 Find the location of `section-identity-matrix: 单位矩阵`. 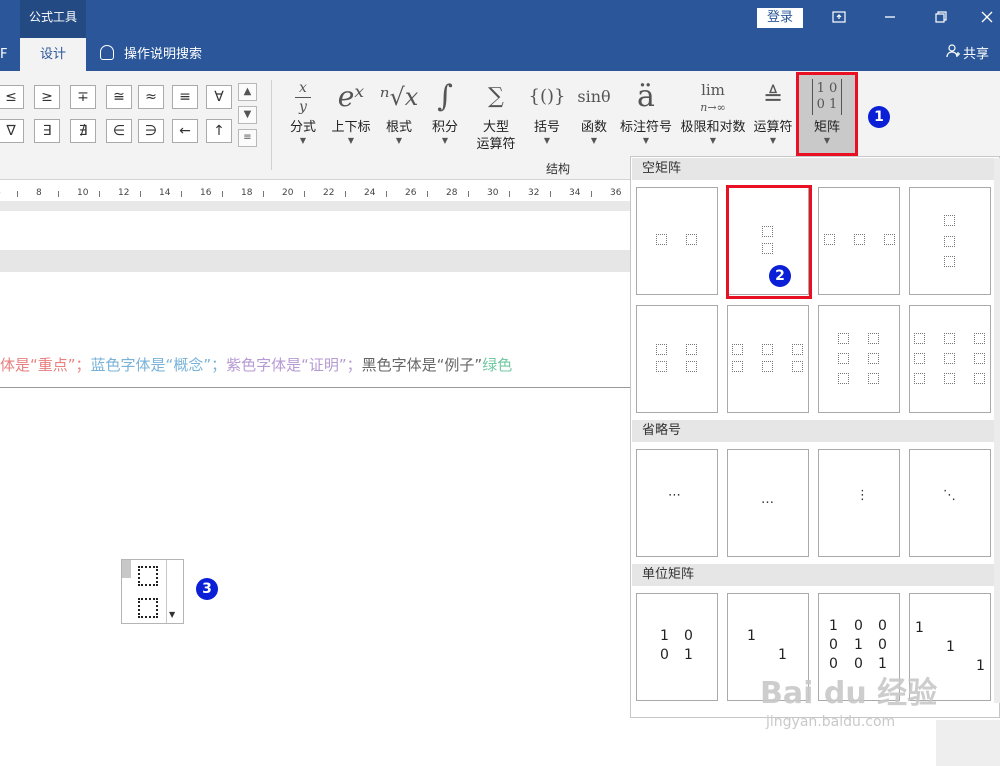

section-identity-matrix: 单位矩阵 is located at coordinates (813, 575).